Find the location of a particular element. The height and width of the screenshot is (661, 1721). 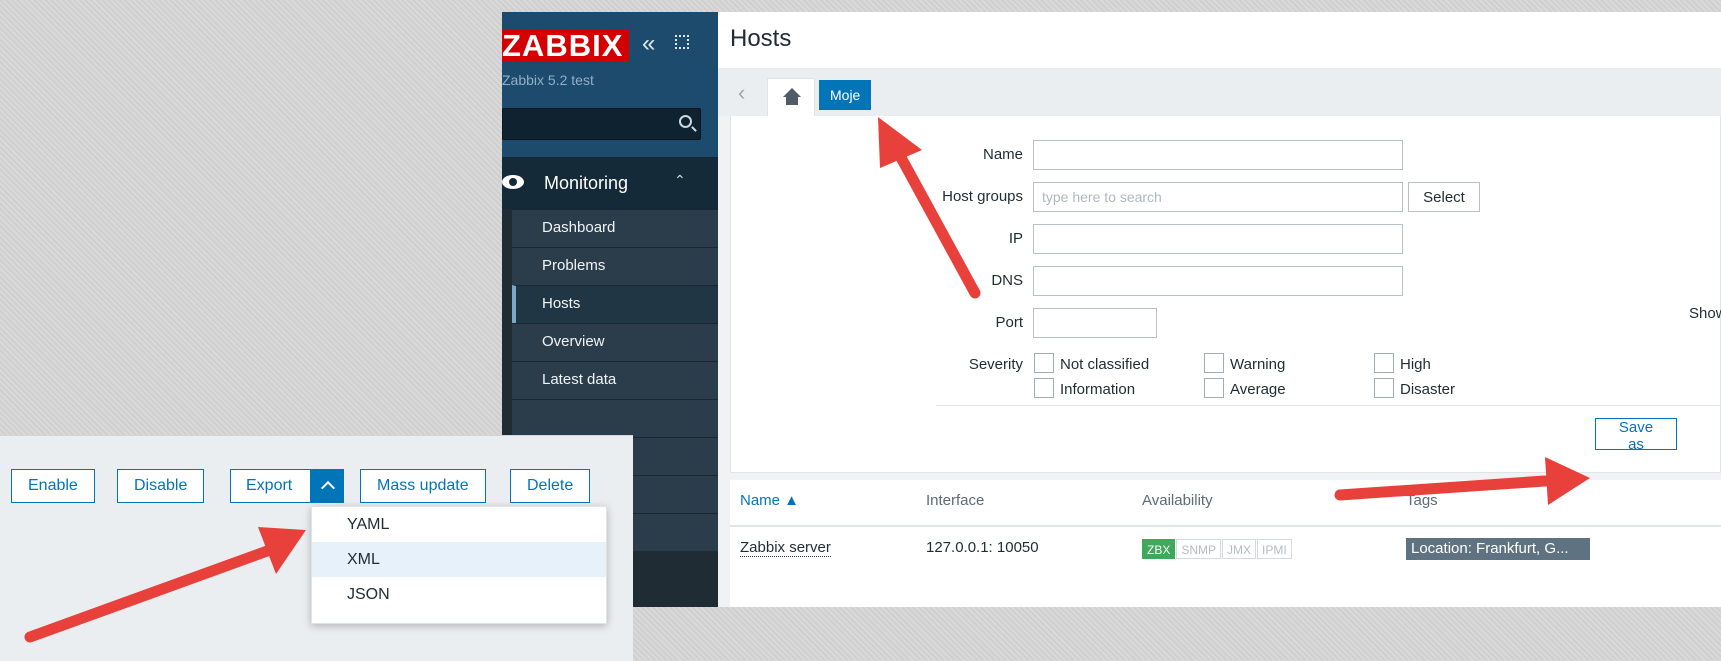

tab-home is located at coordinates (791, 97).